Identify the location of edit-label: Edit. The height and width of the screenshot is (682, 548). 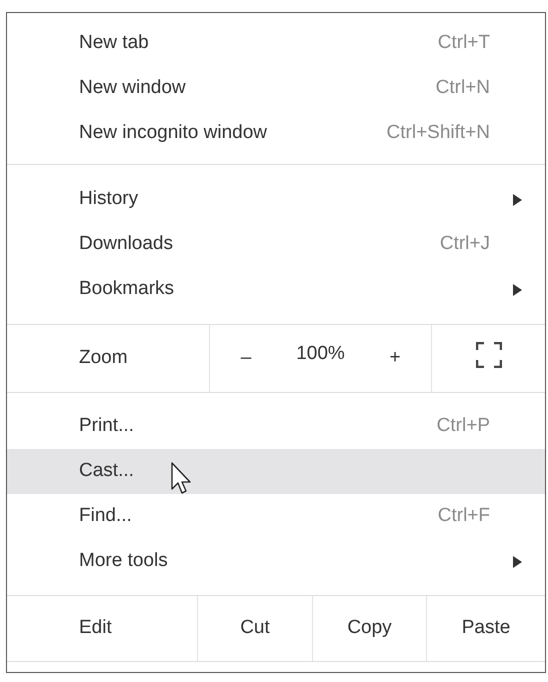
(102, 628).